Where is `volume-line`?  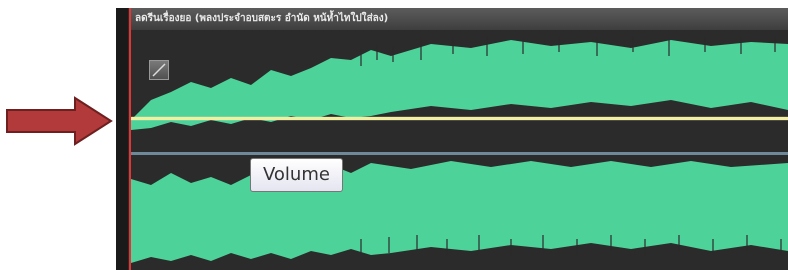
volume-line is located at coordinates (459, 118).